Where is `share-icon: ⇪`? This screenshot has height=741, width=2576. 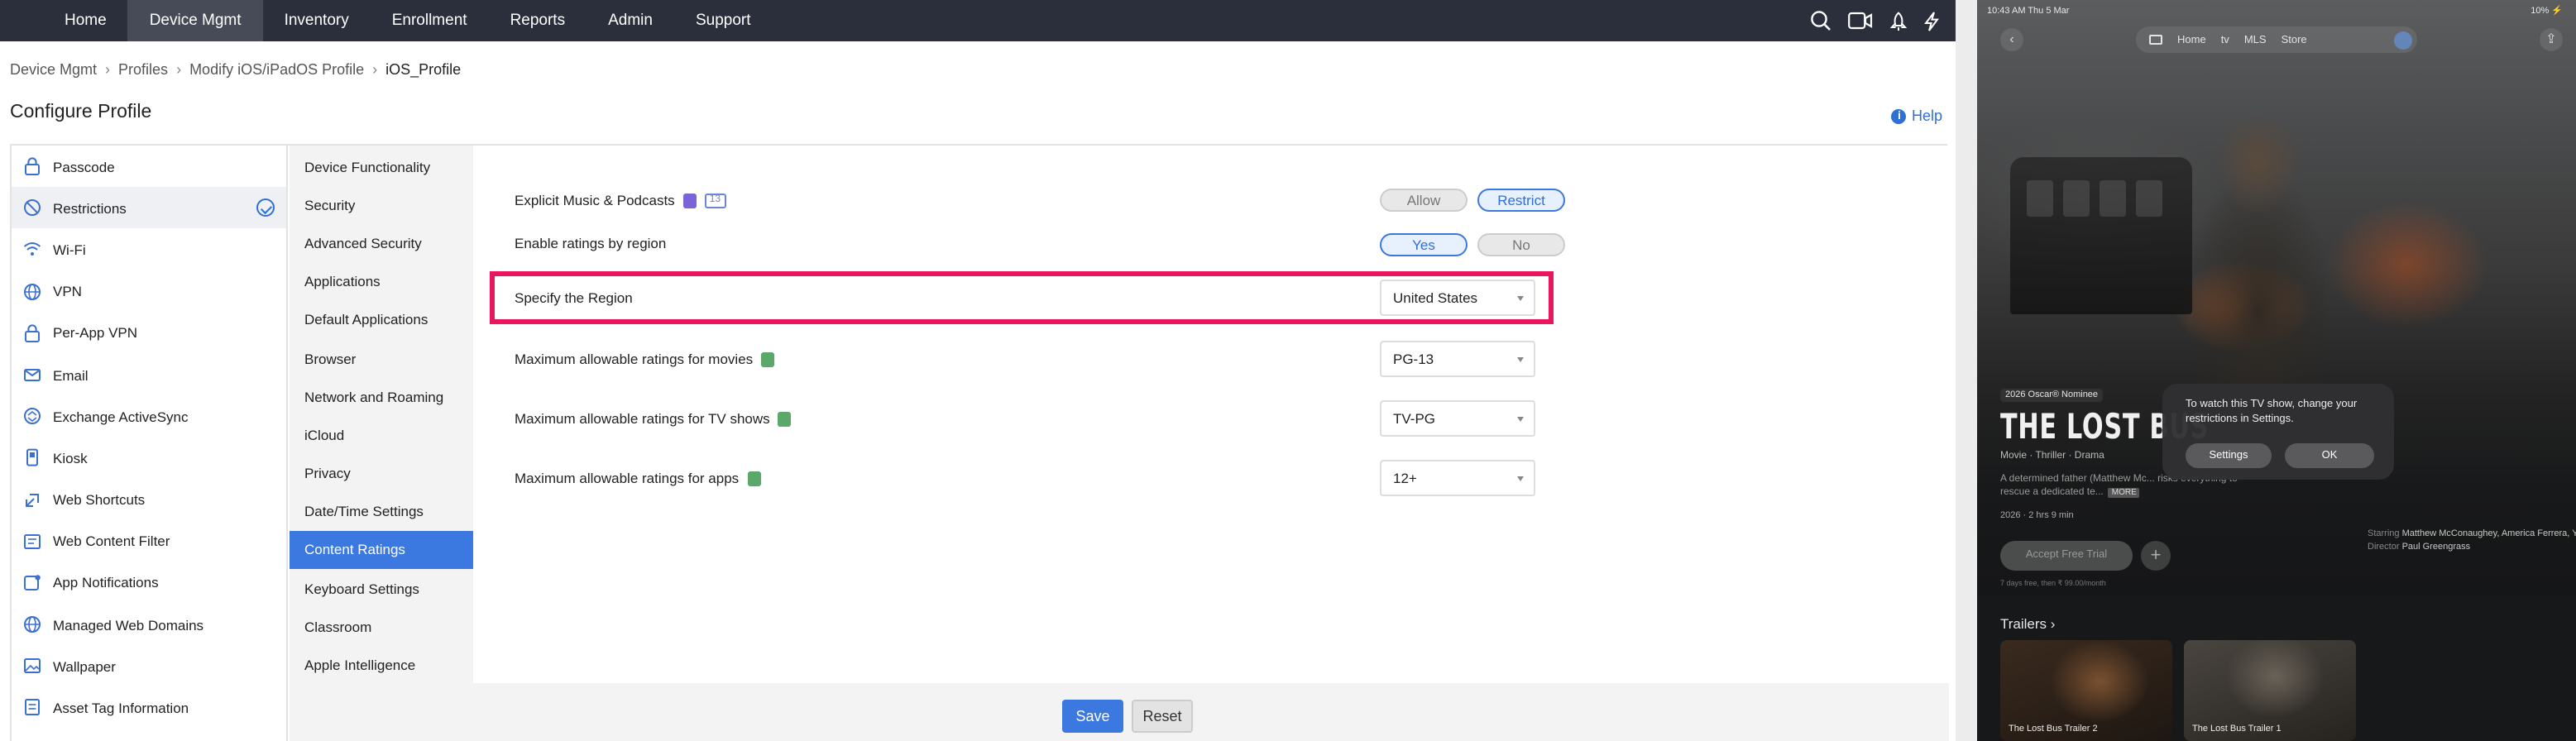 share-icon: ⇪ is located at coordinates (2551, 40).